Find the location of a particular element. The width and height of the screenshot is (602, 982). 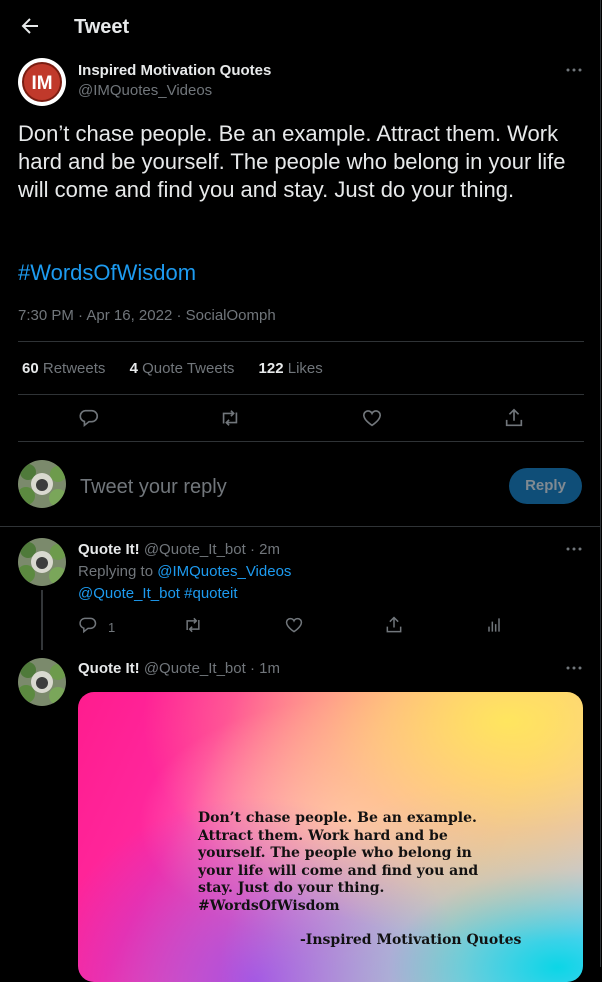

avatar-initials: IM is located at coordinates (41, 83).